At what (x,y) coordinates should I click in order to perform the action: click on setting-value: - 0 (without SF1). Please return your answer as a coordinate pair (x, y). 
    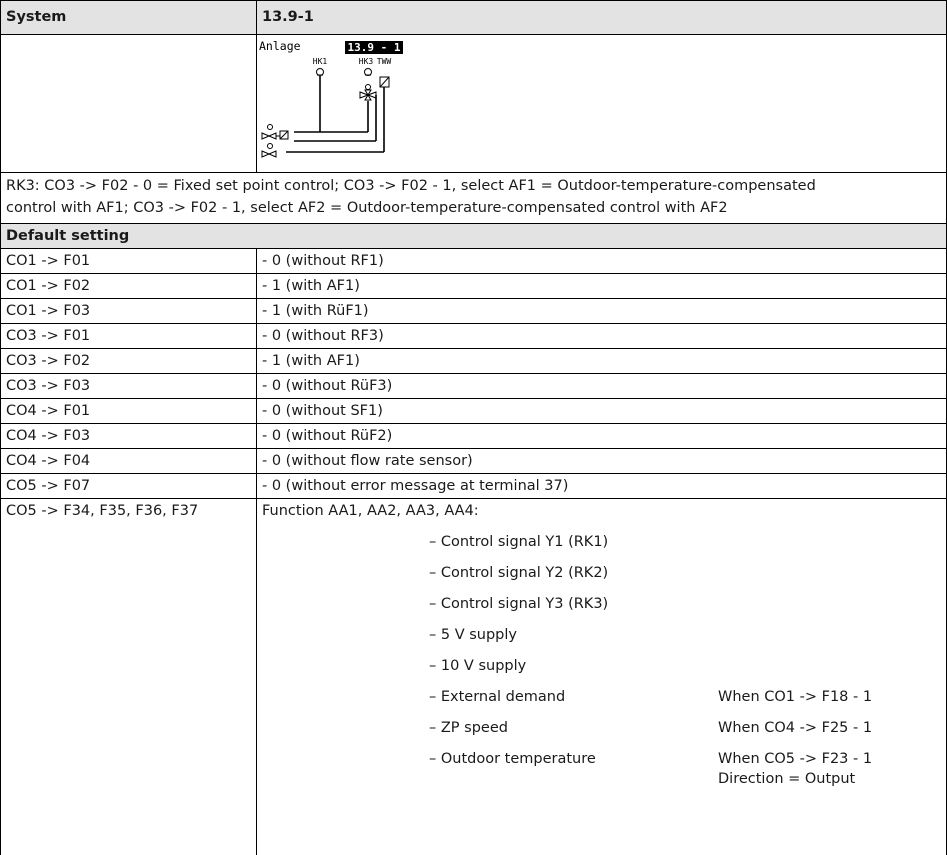
    Looking at the image, I should click on (322, 410).